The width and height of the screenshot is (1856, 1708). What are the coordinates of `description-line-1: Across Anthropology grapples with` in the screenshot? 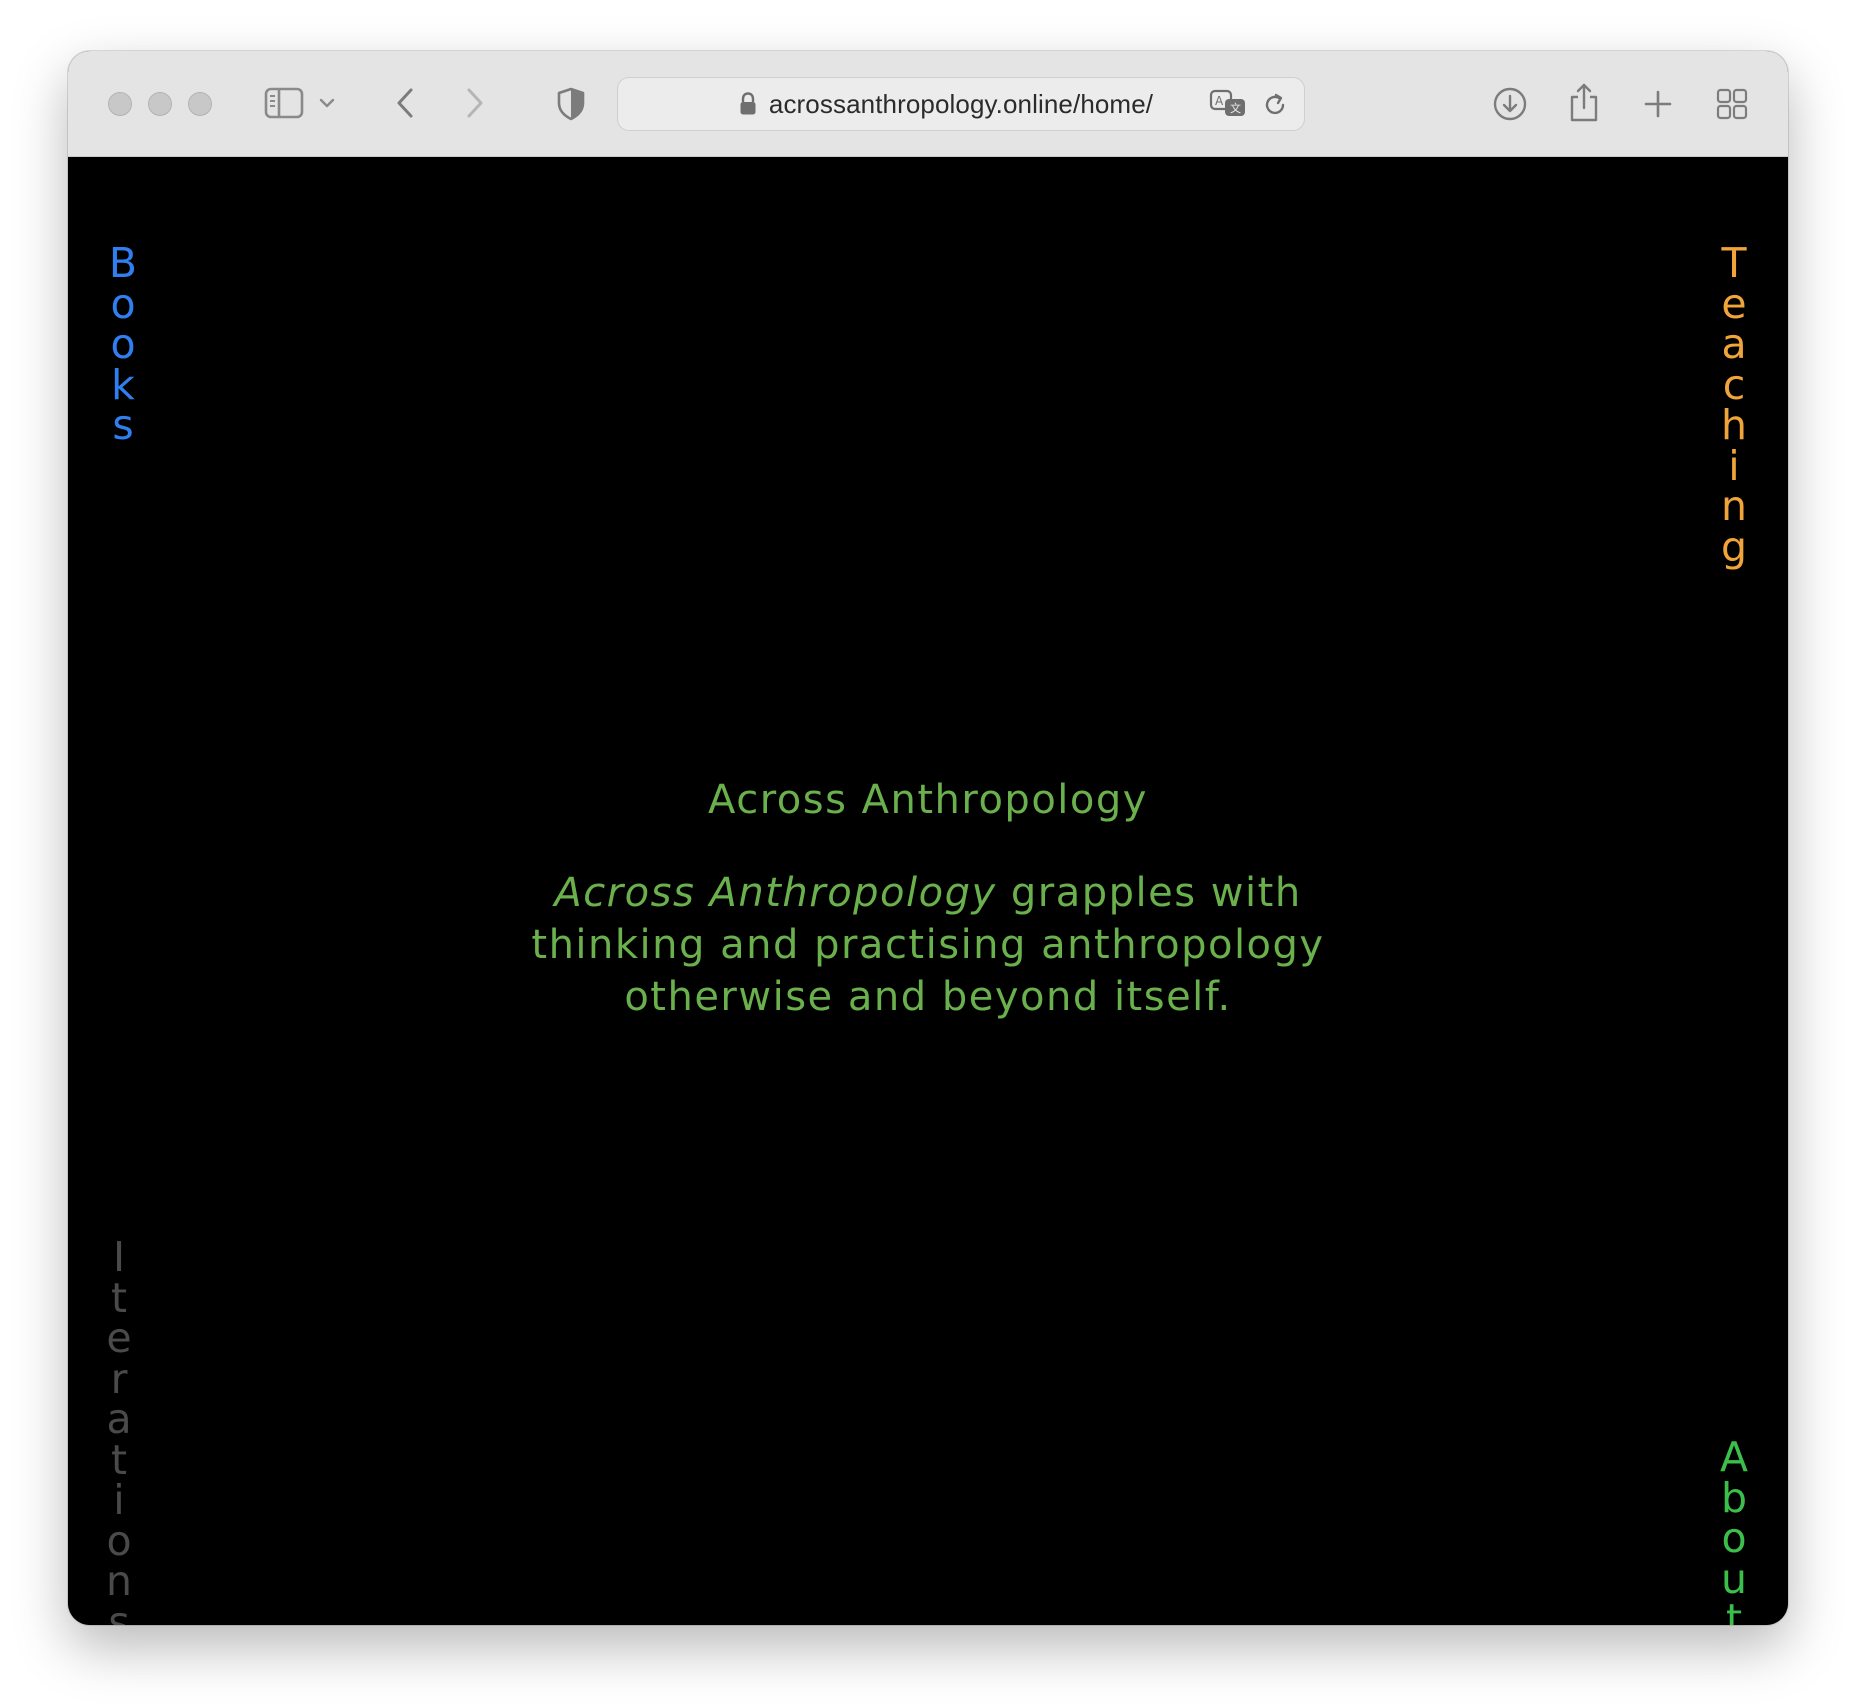 It's located at (928, 893).